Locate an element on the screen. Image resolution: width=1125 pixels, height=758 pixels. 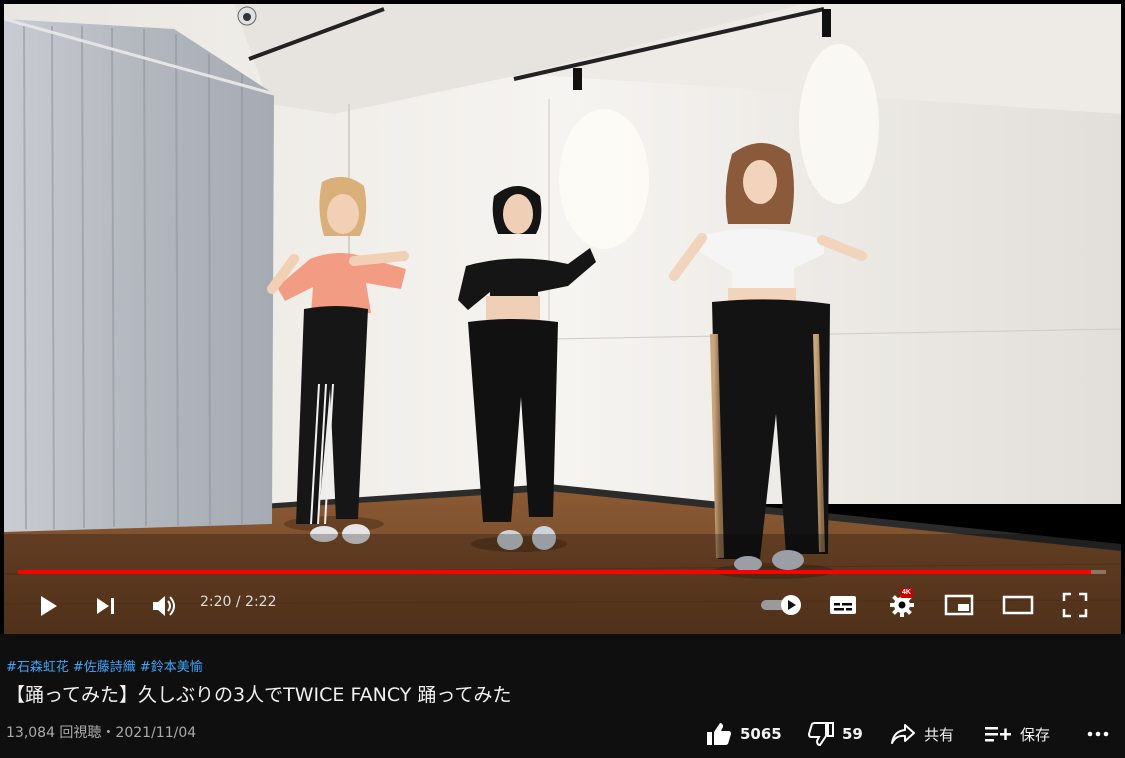
like-button: 5065 is located at coordinates (744, 734).